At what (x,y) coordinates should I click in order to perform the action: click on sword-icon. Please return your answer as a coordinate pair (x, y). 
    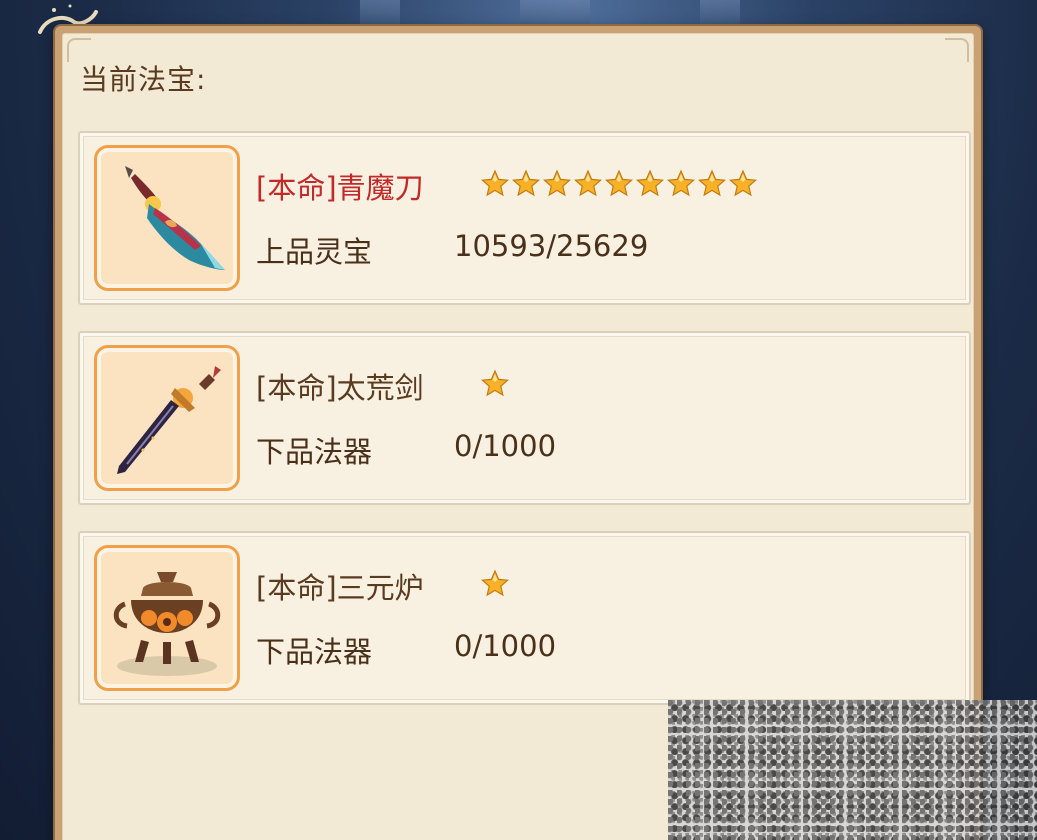
    Looking at the image, I should click on (169, 420).